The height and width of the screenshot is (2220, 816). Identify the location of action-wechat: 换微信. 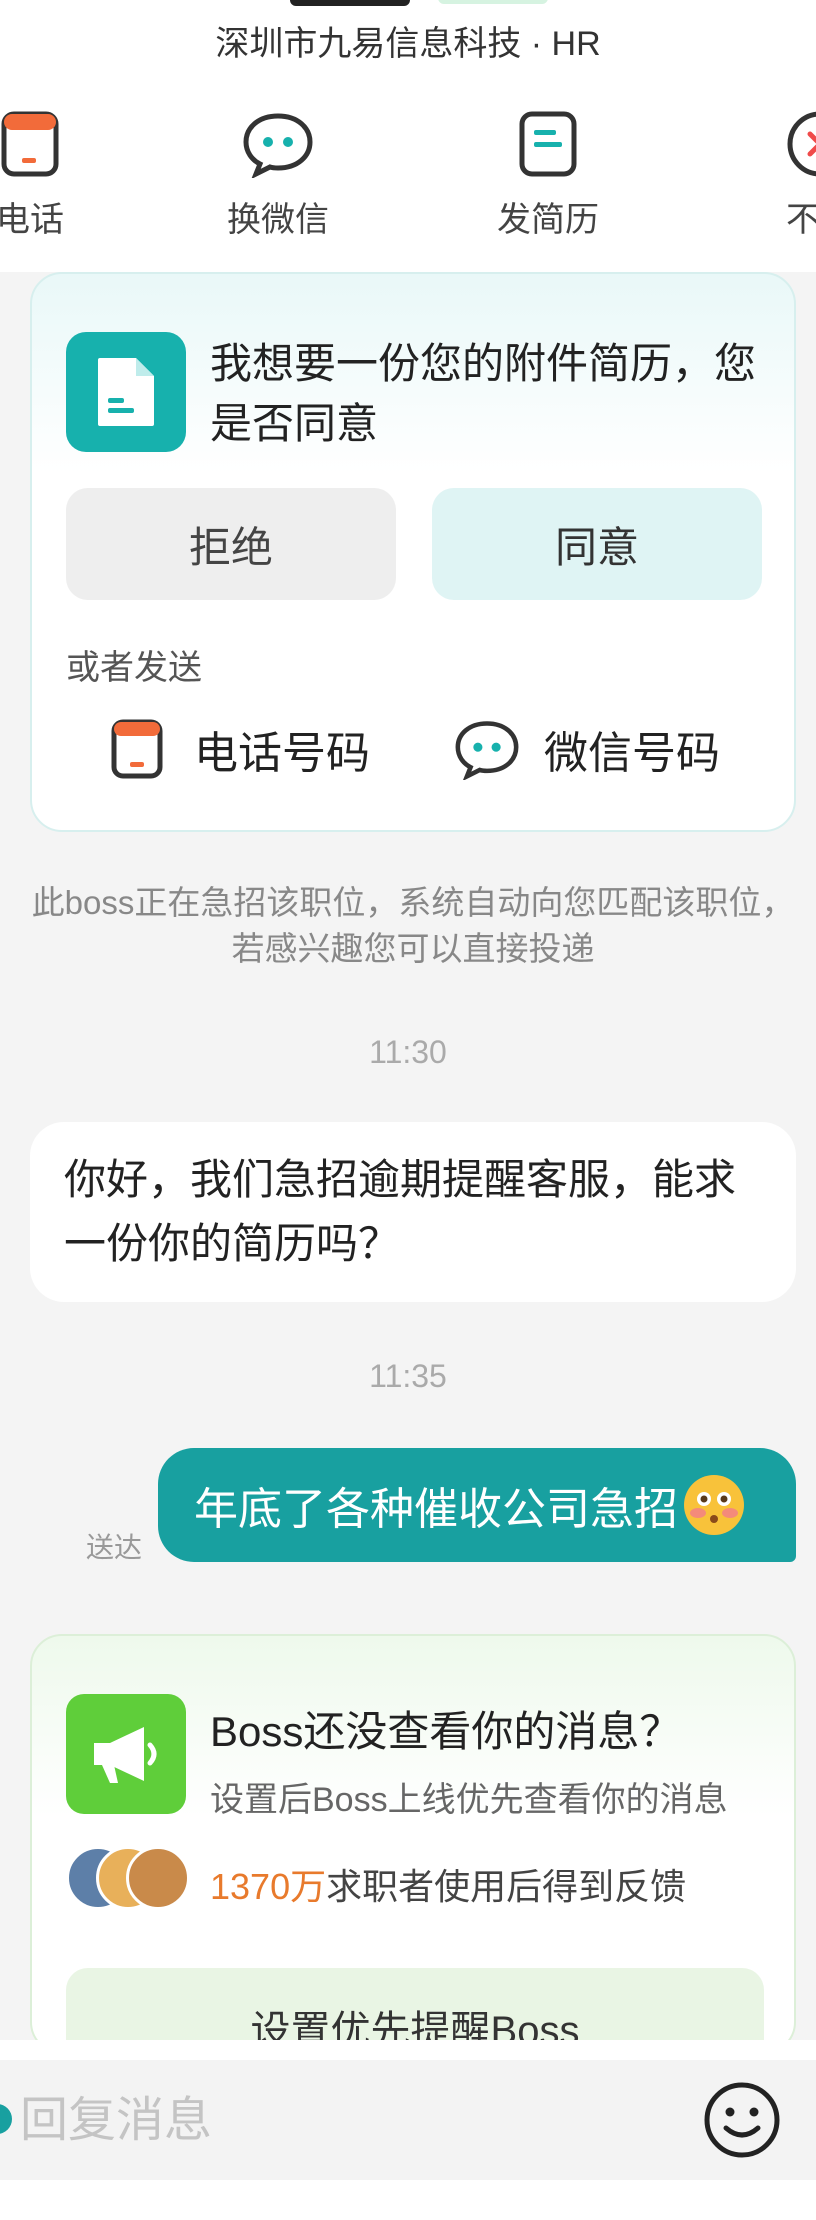
(278, 174).